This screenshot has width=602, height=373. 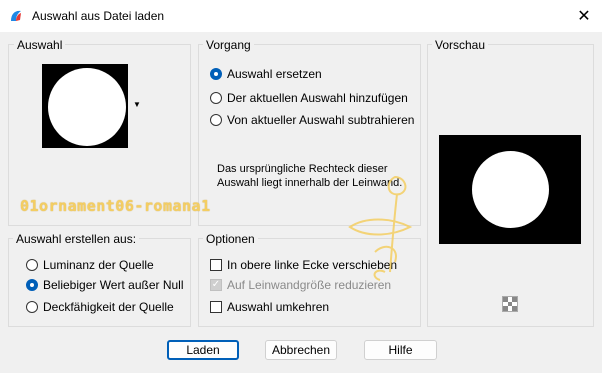 What do you see at coordinates (16, 15) in the screenshot?
I see `paintshop-app-icon` at bounding box center [16, 15].